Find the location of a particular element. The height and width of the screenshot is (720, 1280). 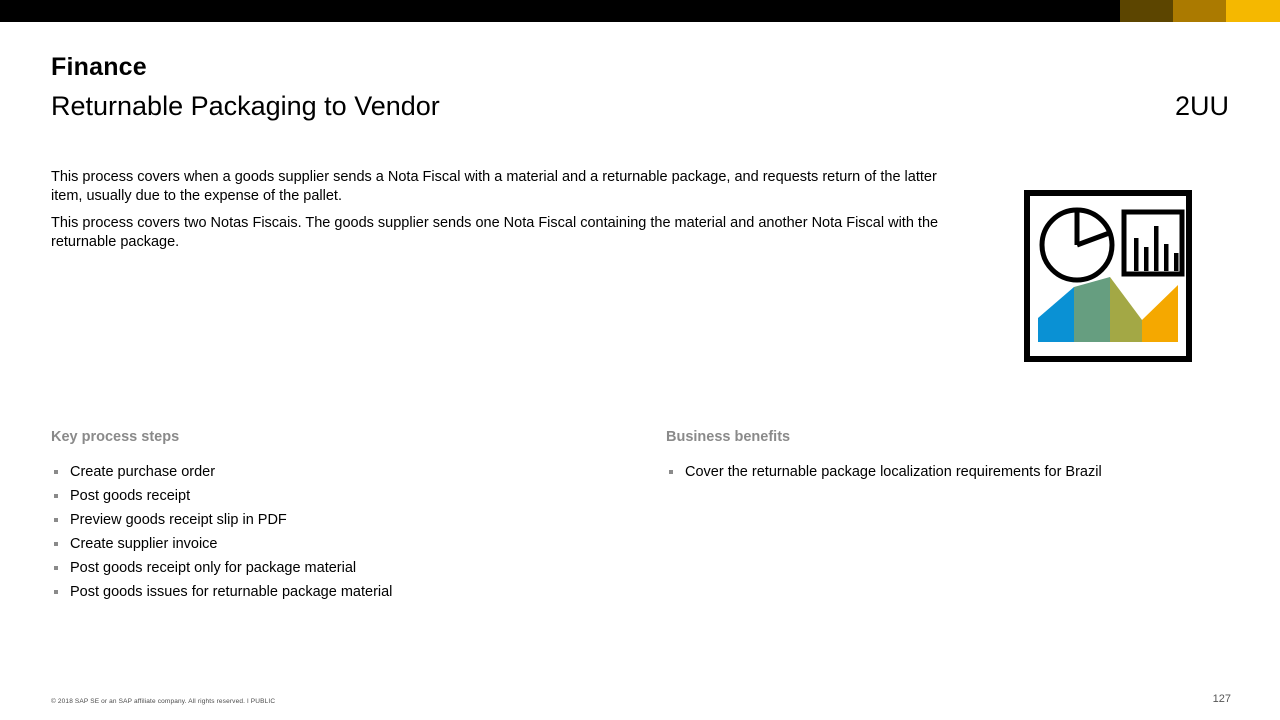

title-row: Returnable Packaging to Vendor 2UU is located at coordinates (640, 106).